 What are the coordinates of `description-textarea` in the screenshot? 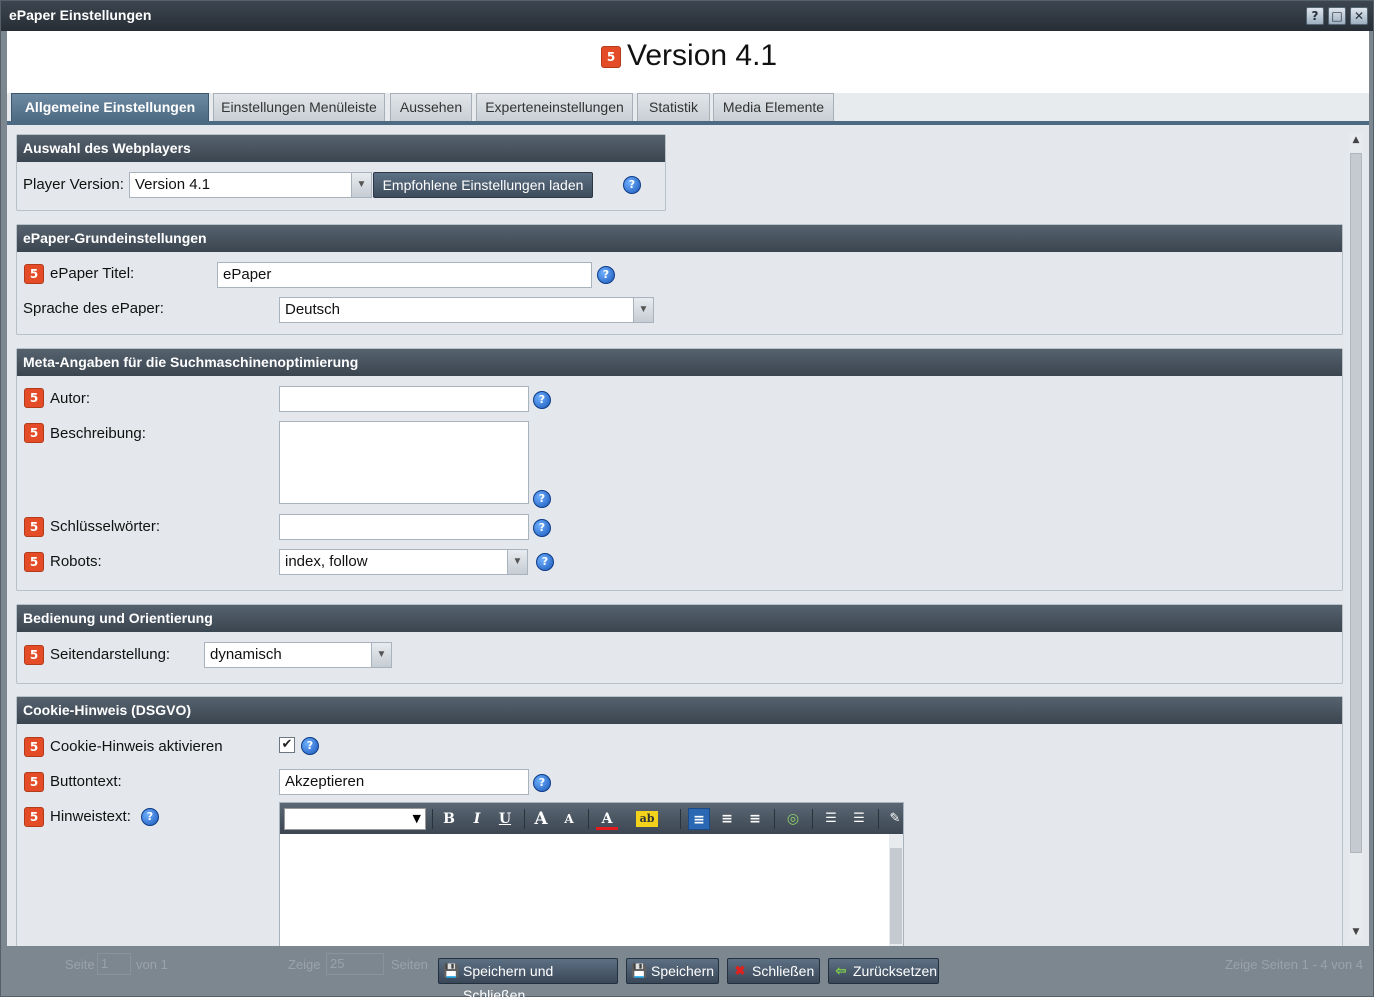 It's located at (404, 462).